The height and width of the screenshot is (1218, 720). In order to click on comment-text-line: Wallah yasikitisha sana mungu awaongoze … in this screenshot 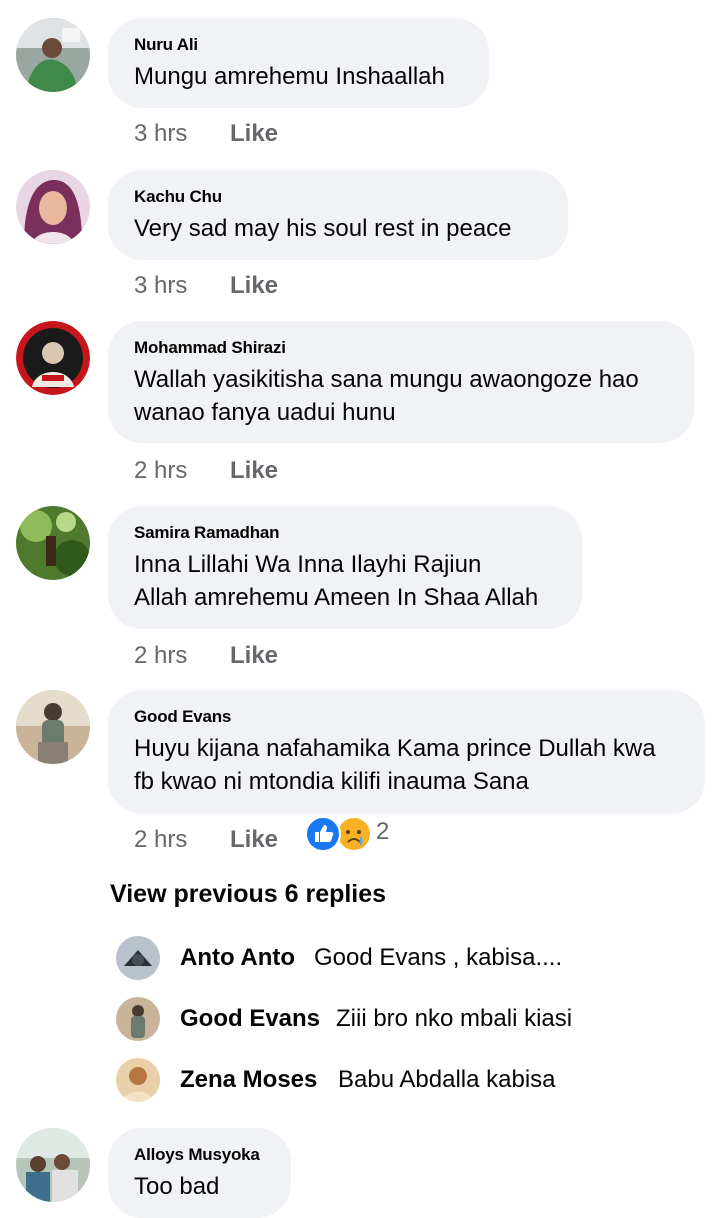, I will do `click(386, 379)`.